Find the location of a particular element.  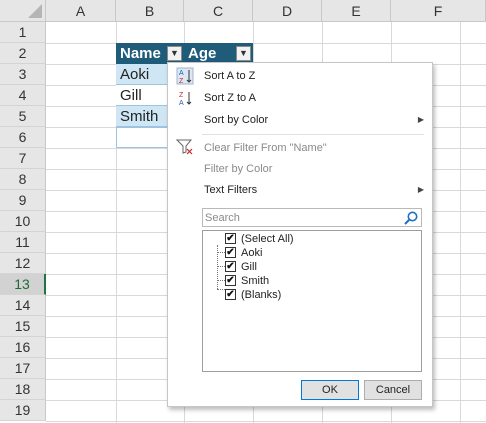

list-item-label: Smith is located at coordinates (255, 281).